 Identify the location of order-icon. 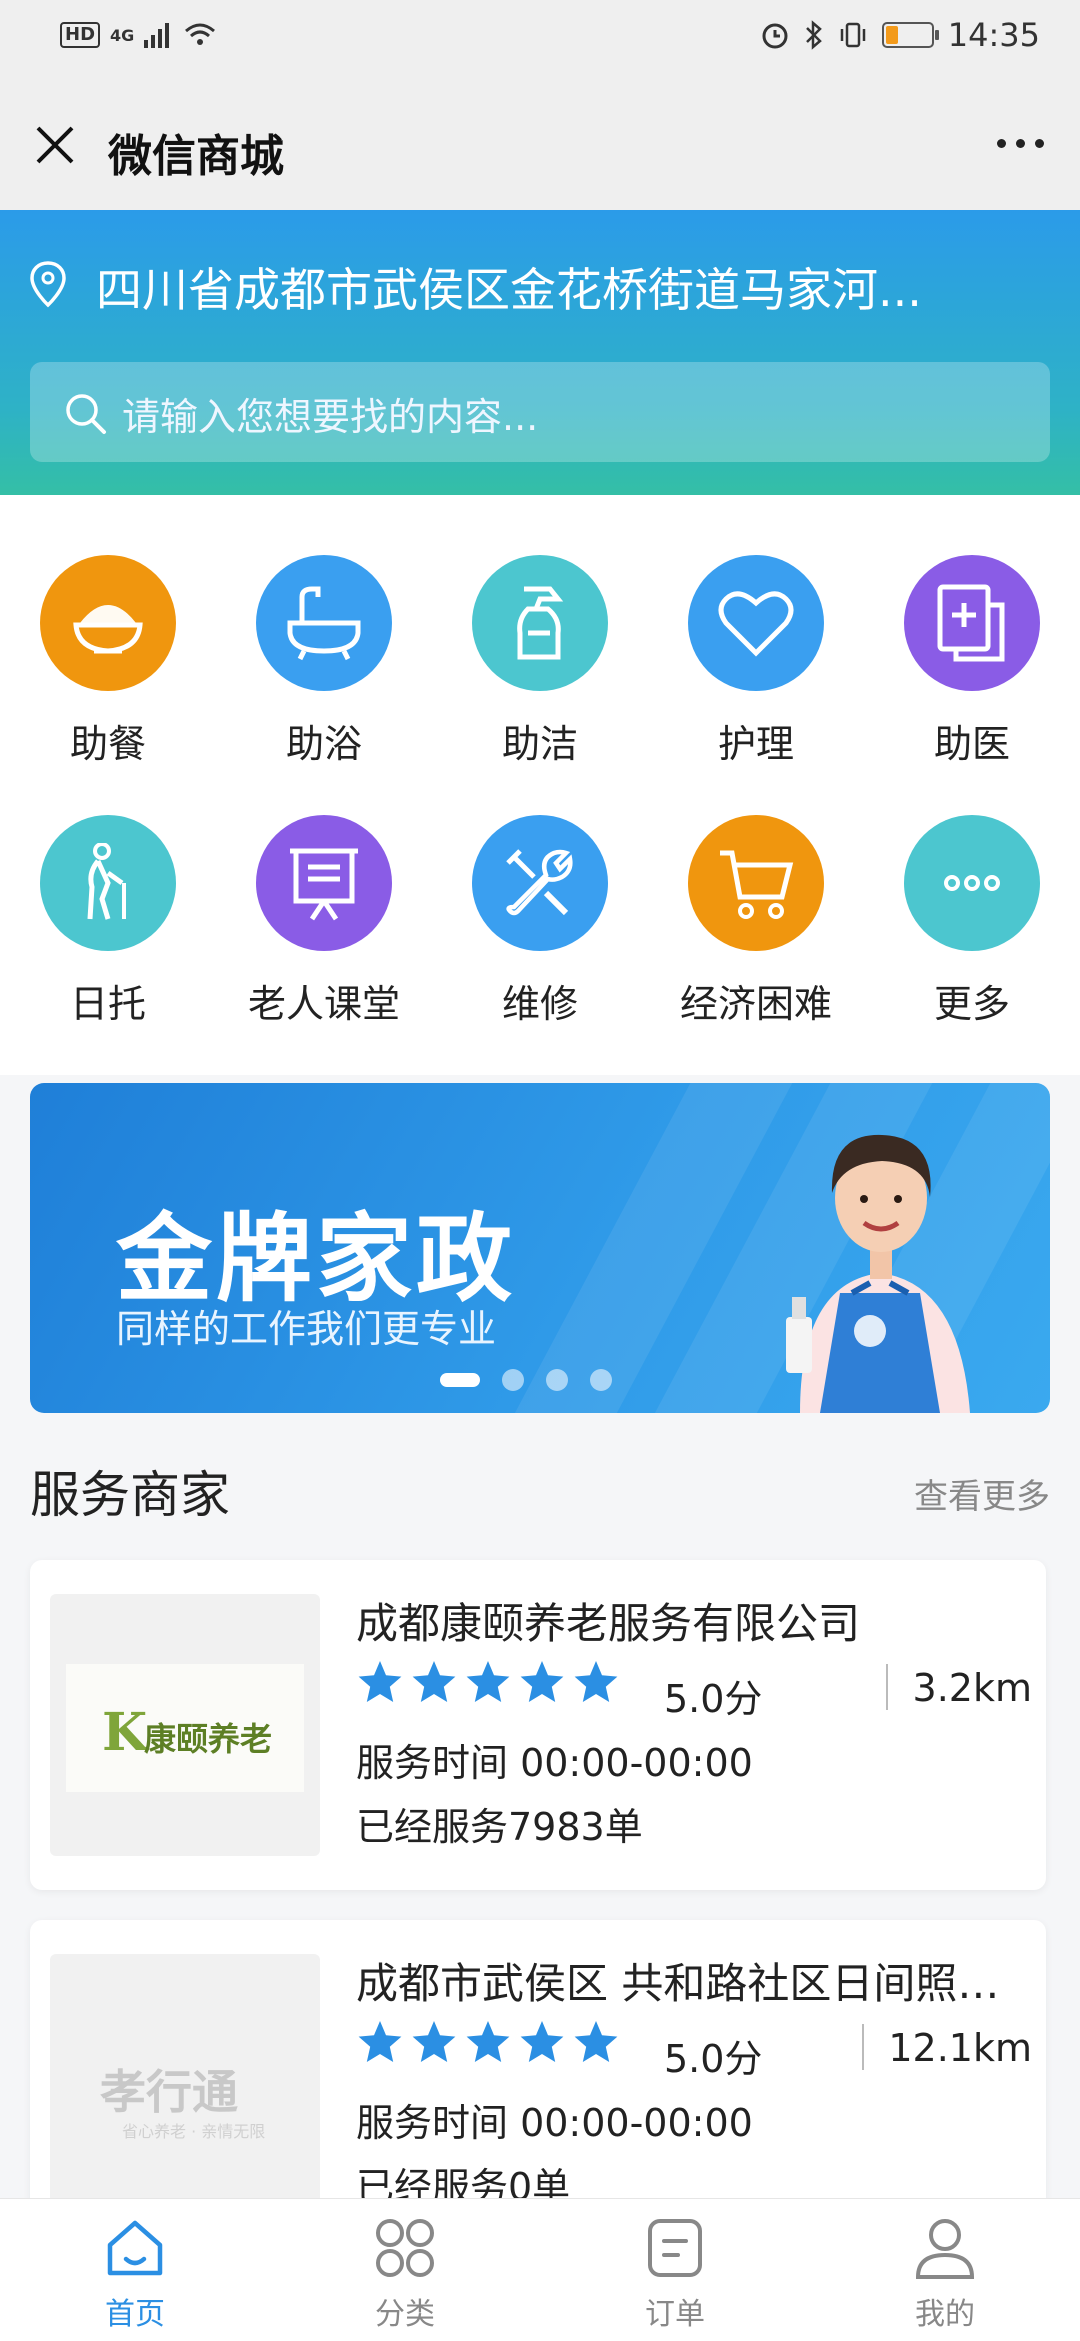
(675, 2248).